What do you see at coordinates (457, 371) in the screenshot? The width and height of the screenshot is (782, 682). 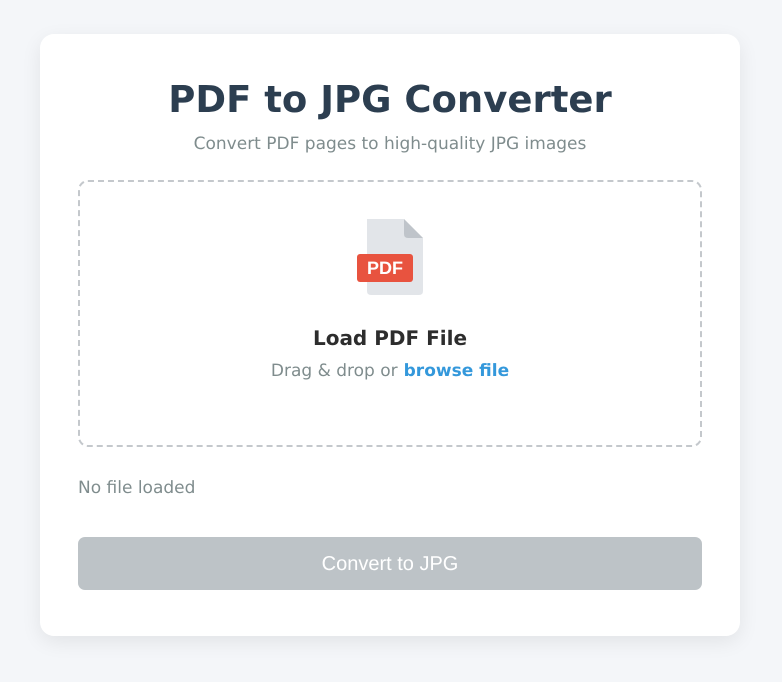 I see `browse-file-link: browse file` at bounding box center [457, 371].